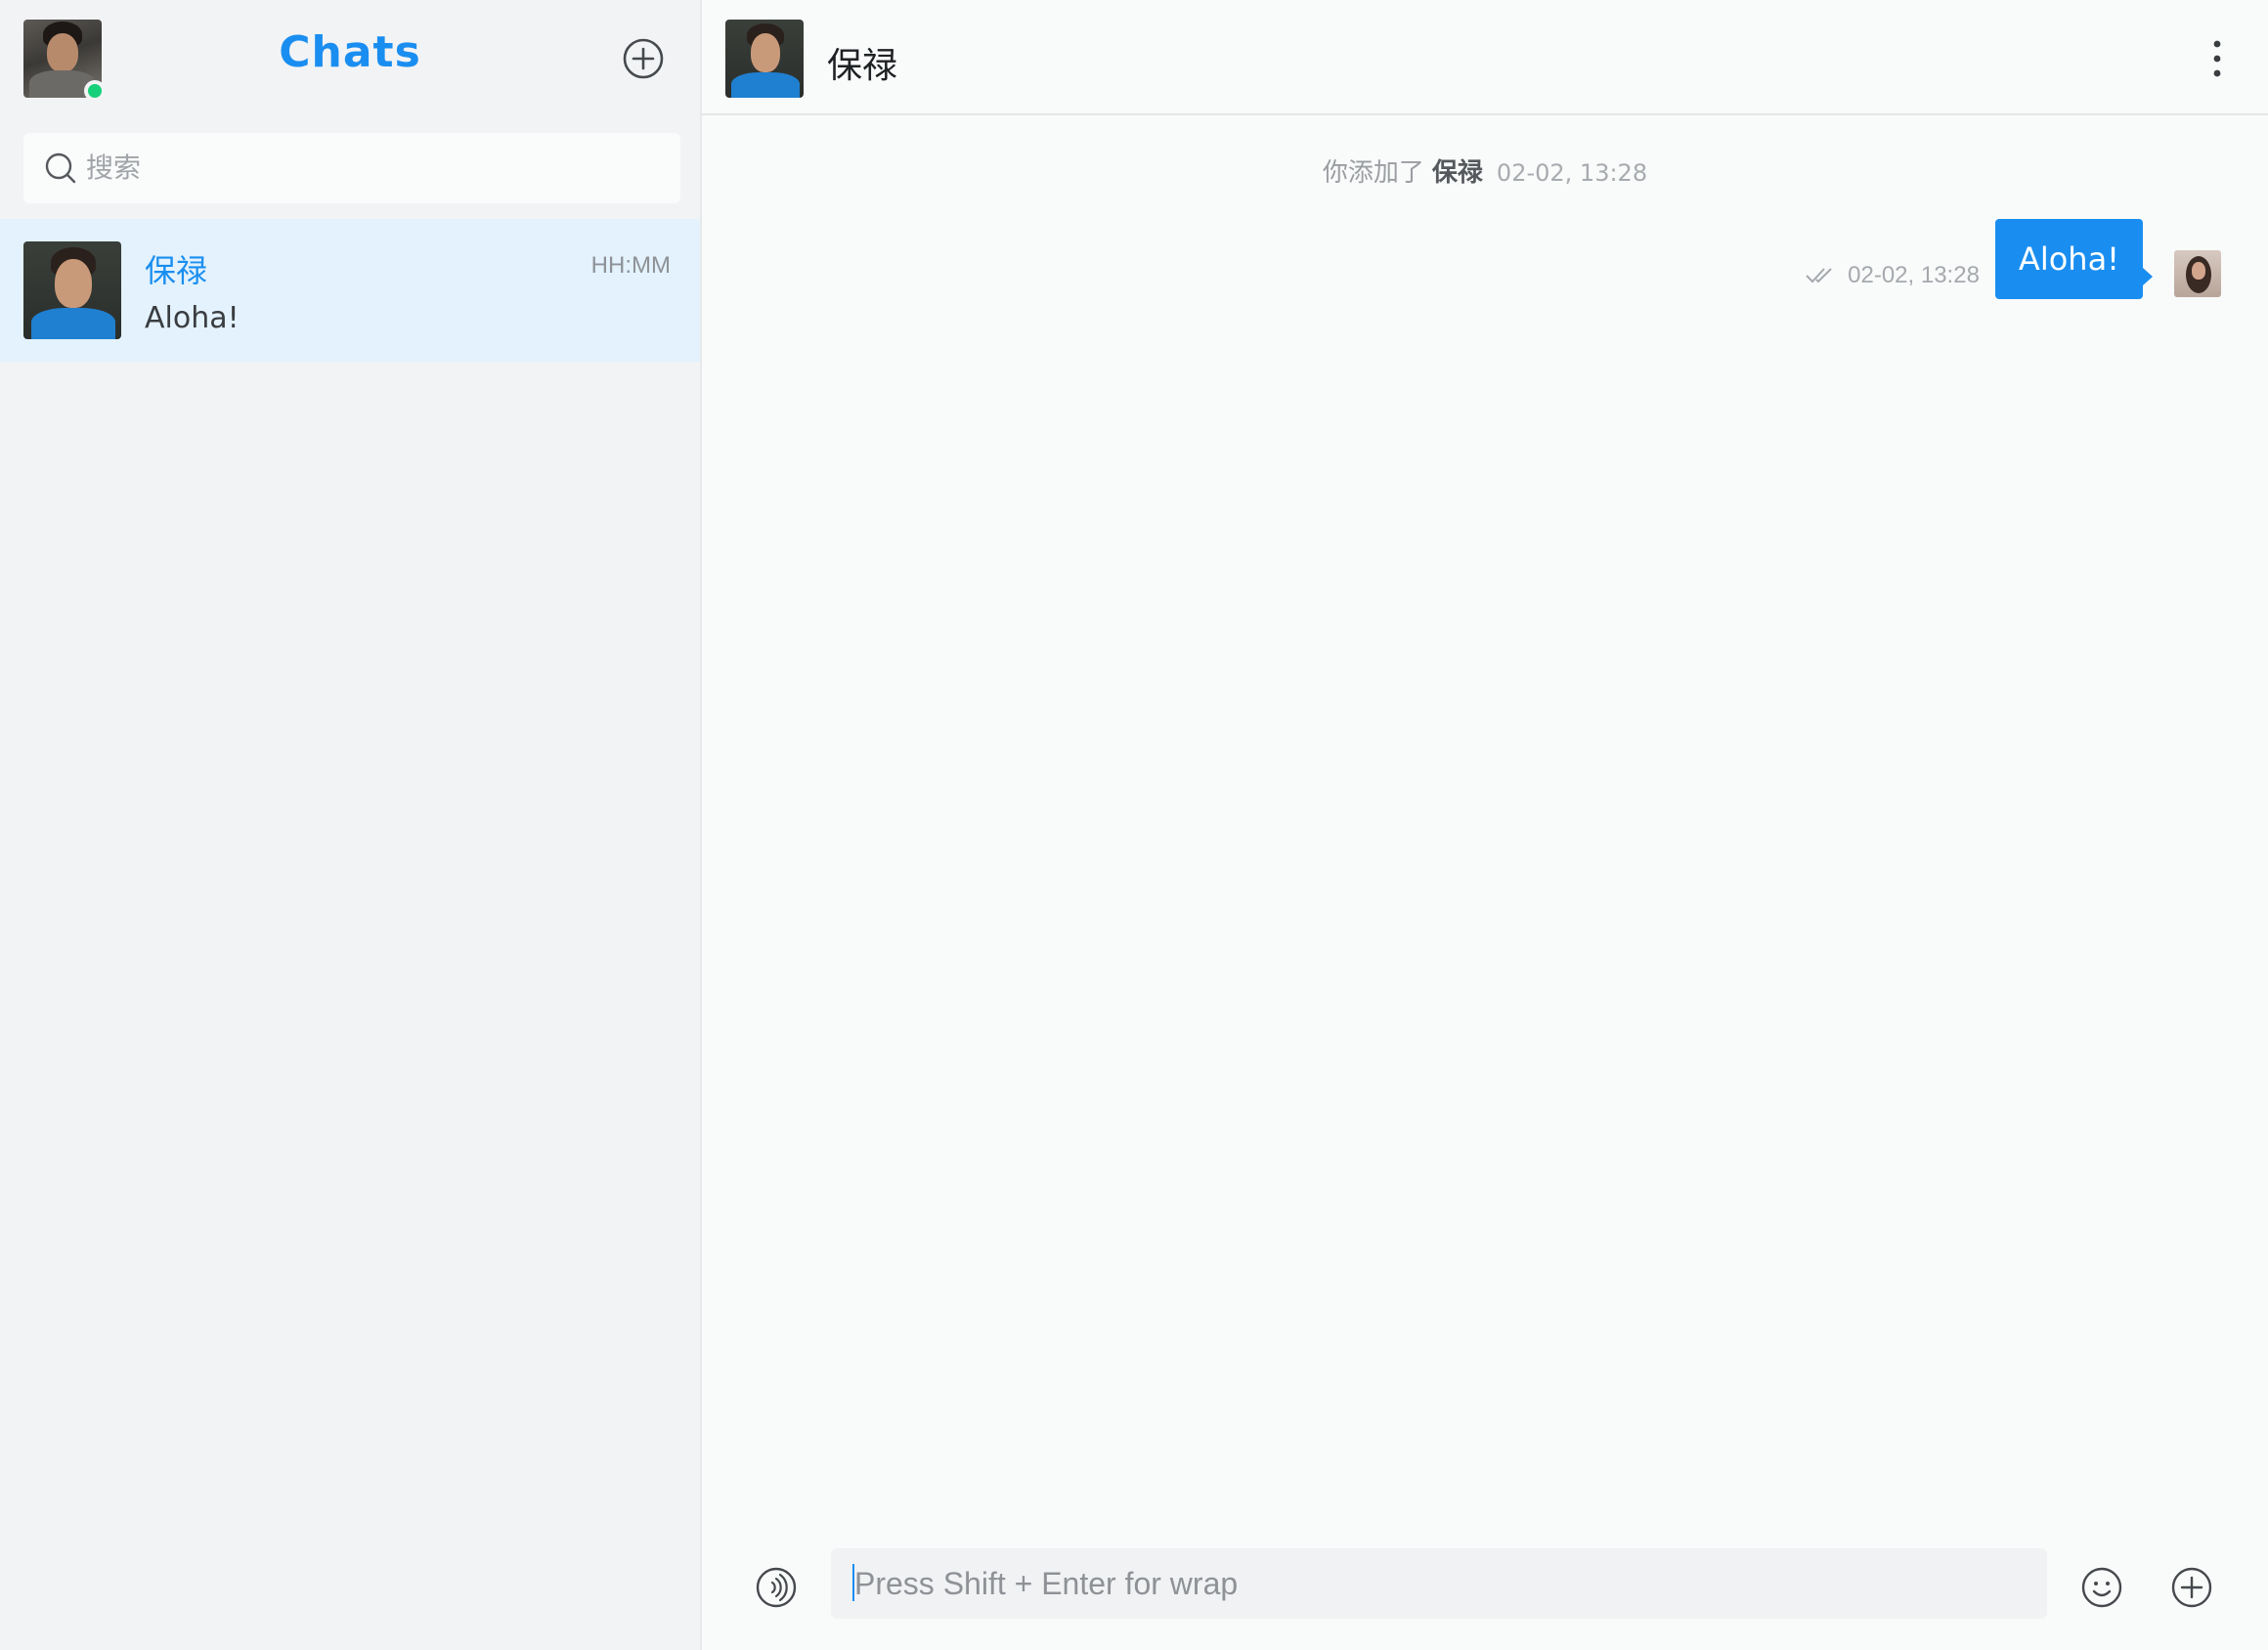 Image resolution: width=2268 pixels, height=1650 pixels. Describe the element at coordinates (2101, 1587) in the screenshot. I see `smiley-icon` at that location.